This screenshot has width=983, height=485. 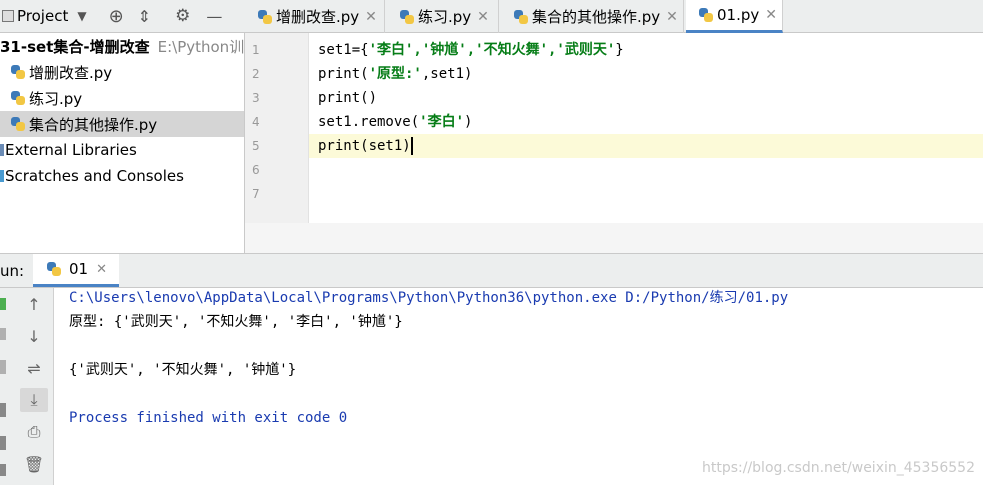 I want to click on library-icon, so click(x=2, y=150).